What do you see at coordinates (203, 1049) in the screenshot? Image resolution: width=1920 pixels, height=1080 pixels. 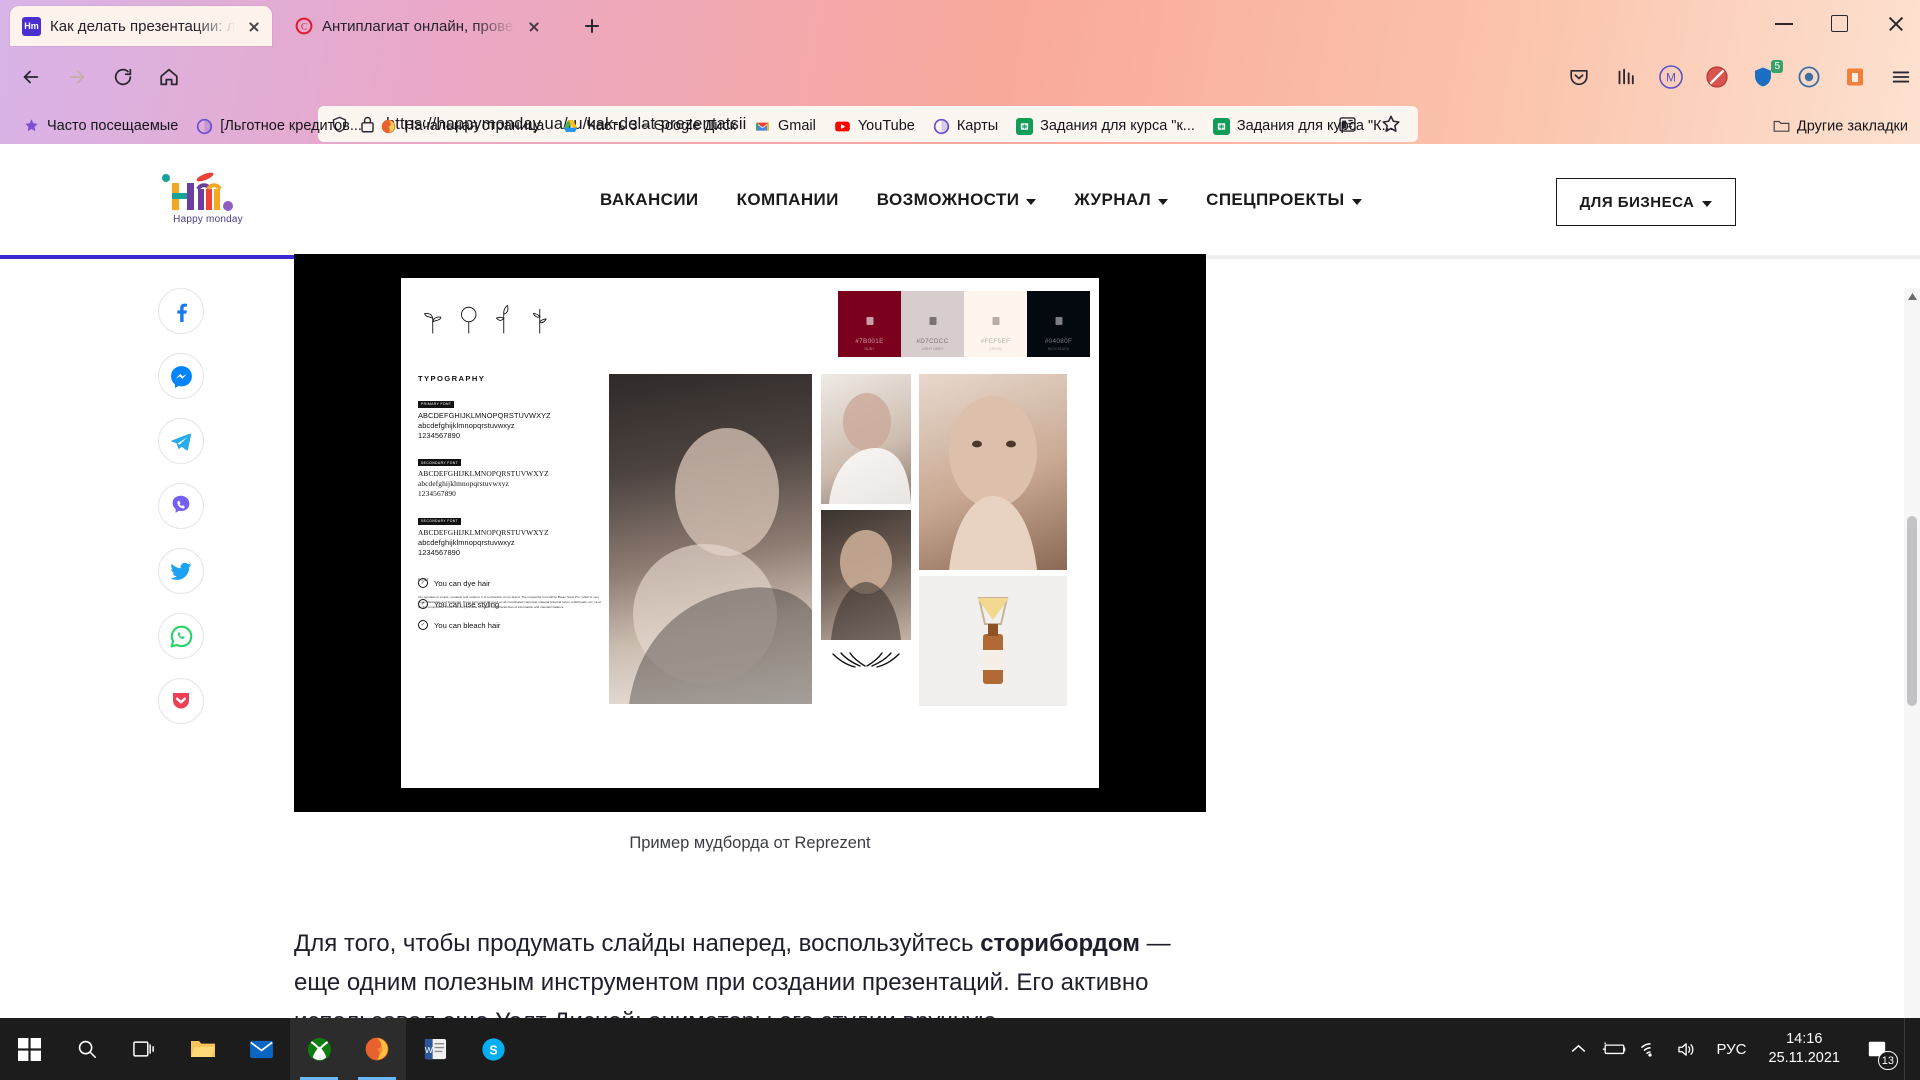 I see `file-explorer-button` at bounding box center [203, 1049].